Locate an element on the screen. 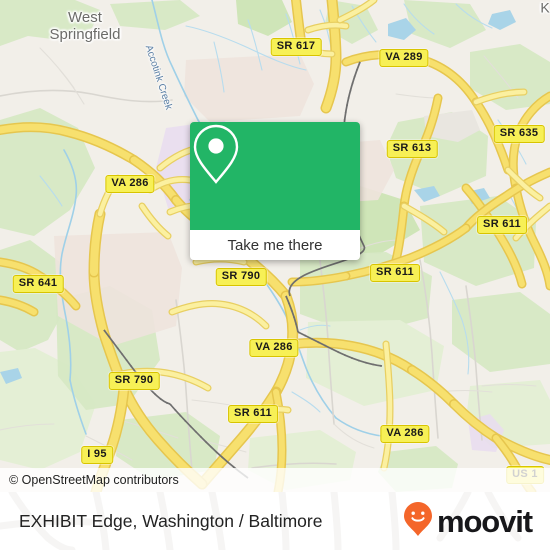 This screenshot has height=550, width=550. popup-footer: Take me there is located at coordinates (275, 245).